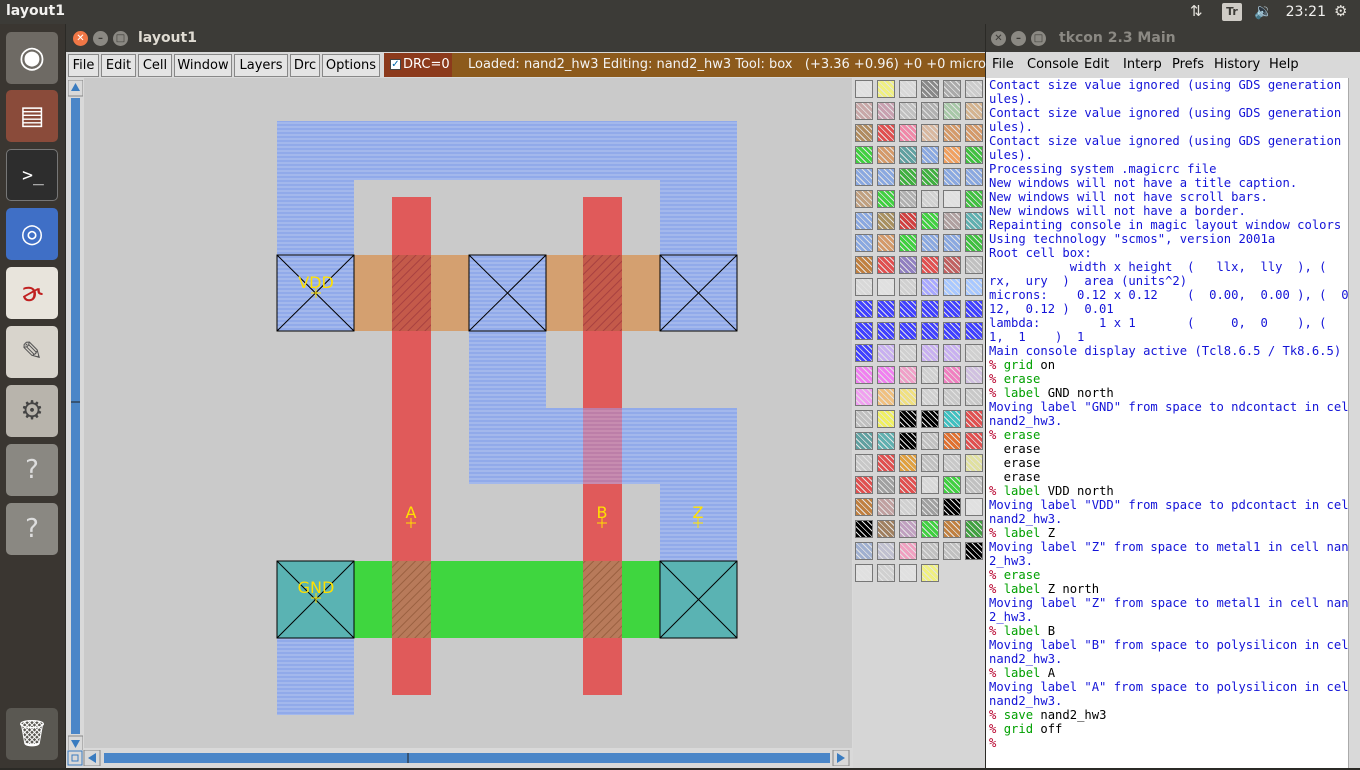 The height and width of the screenshot is (770, 1360). I want to click on unknown-app-icon: ?, so click(32, 470).